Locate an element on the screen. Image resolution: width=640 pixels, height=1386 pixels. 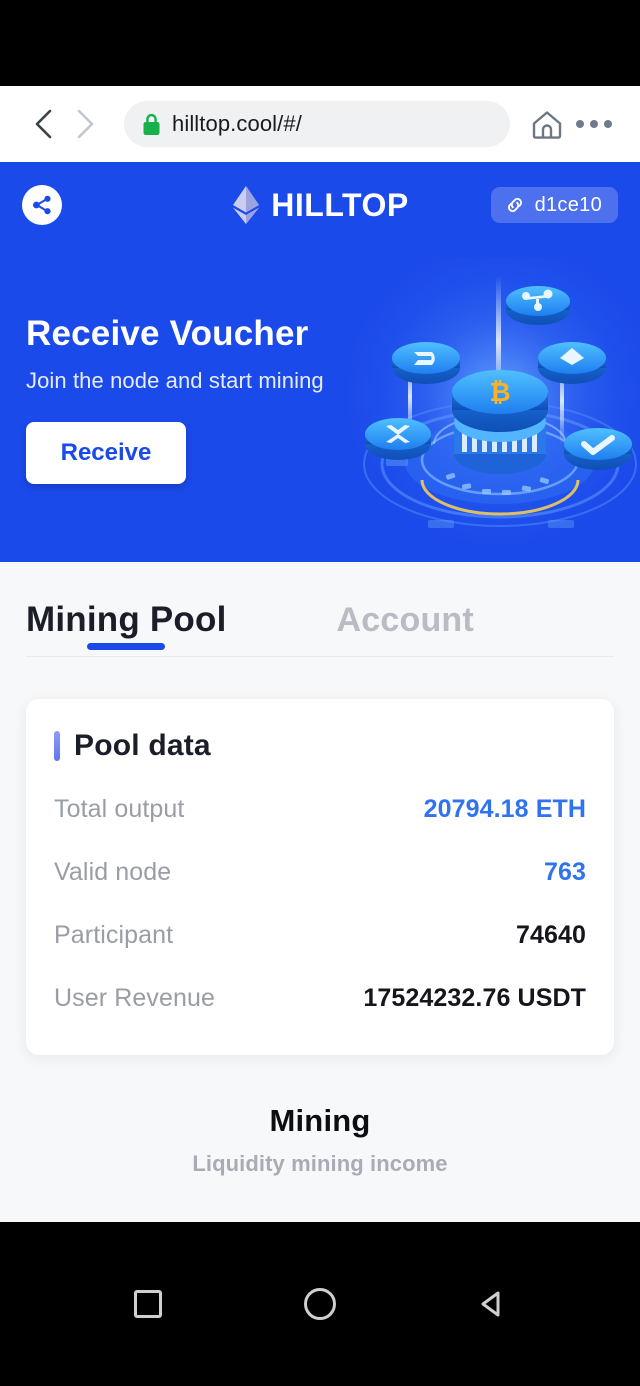
tab-mining-pool: Mining Pool is located at coordinates (126, 628).